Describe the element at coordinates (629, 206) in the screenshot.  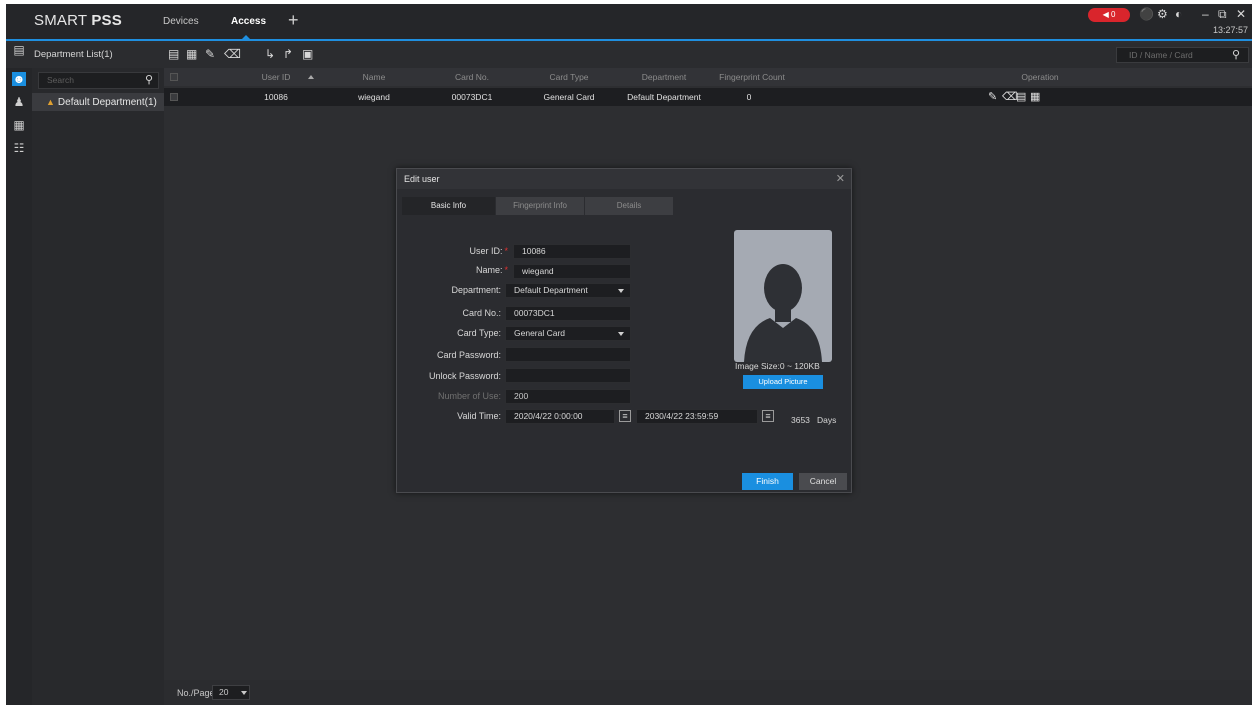
I see `tab-details: Details` at that location.